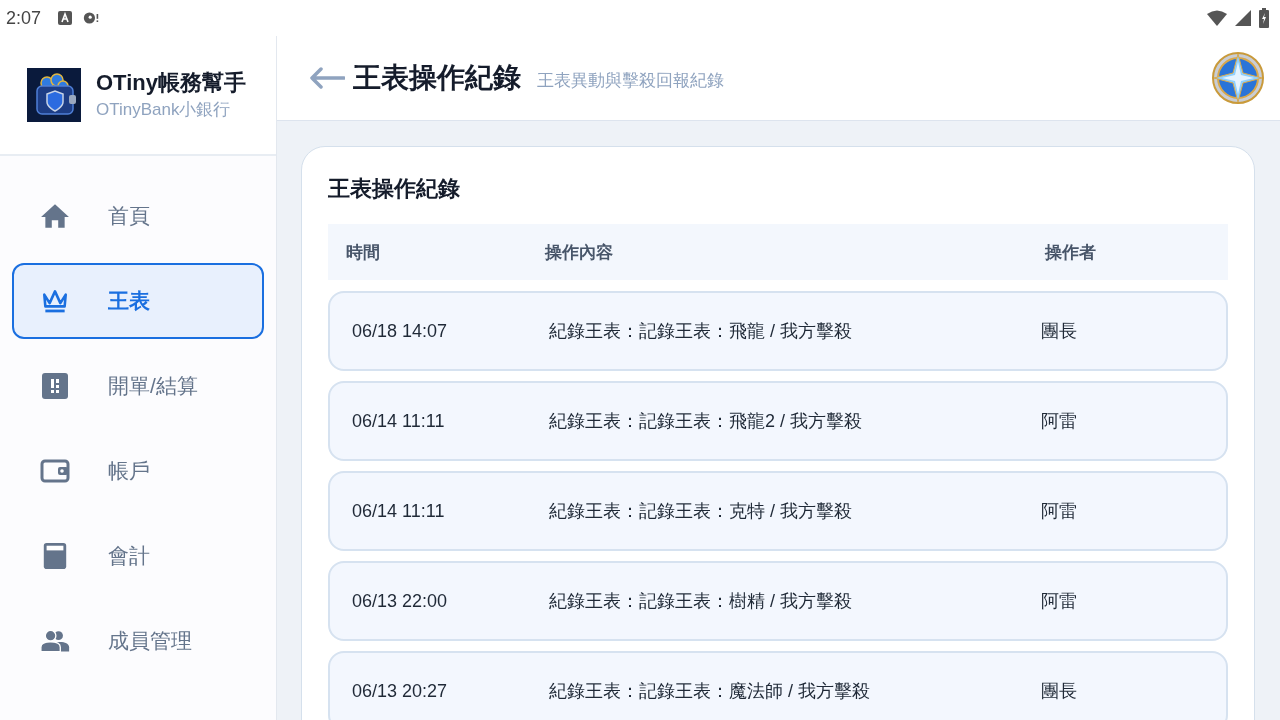  What do you see at coordinates (630, 80) in the screenshot?
I see `page-subtitle: 王表異動與擊殺回報紀錄` at bounding box center [630, 80].